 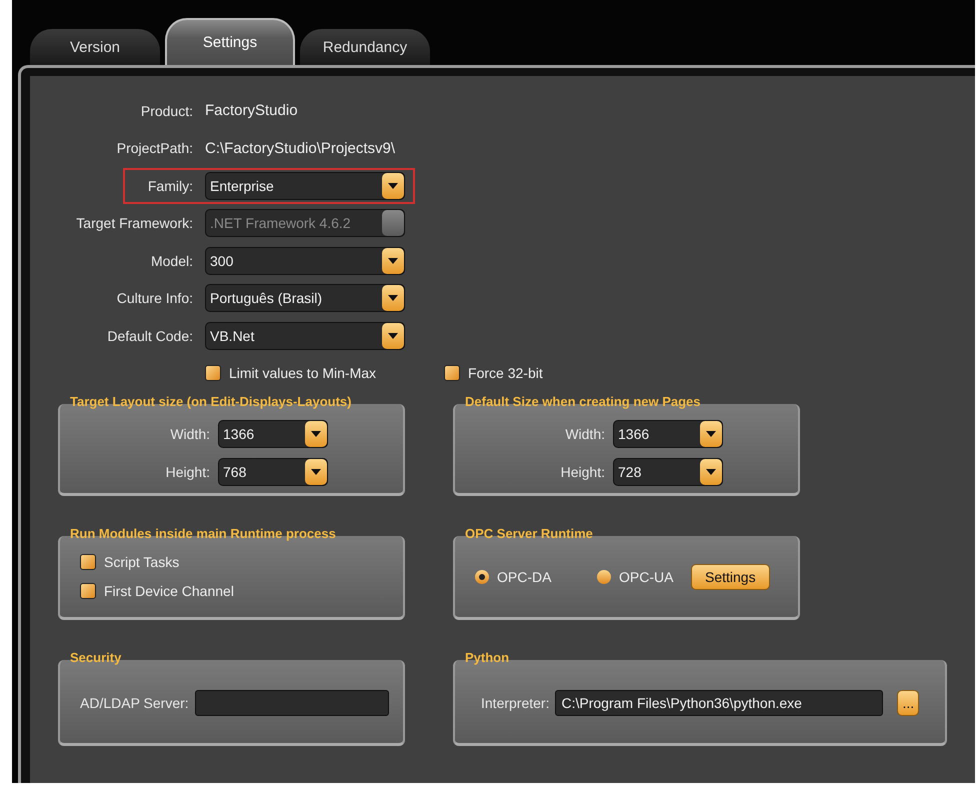 What do you see at coordinates (154, 148) in the screenshot?
I see `field-label: ProjectPath:` at bounding box center [154, 148].